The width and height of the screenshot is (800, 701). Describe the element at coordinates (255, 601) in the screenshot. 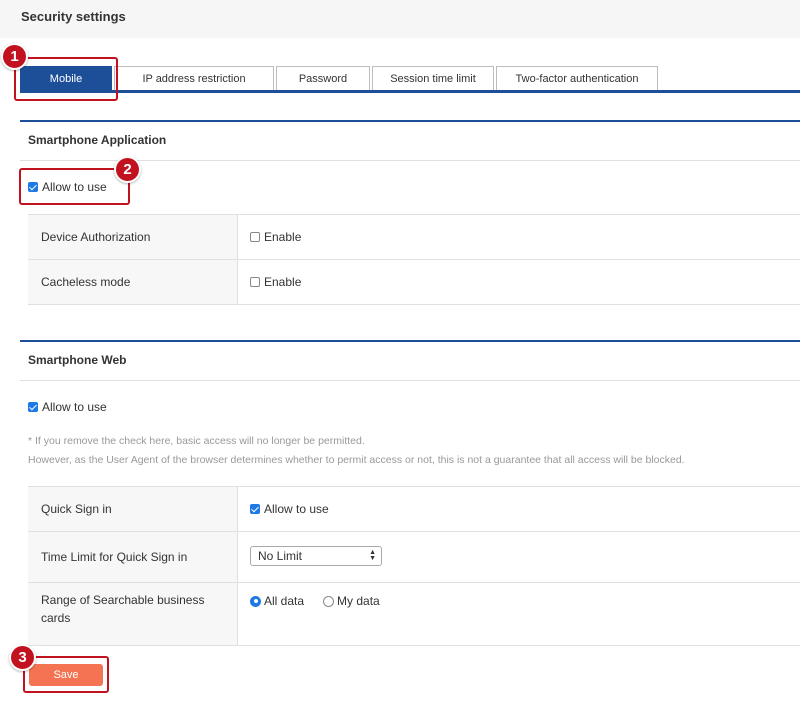

I see `radio-all-data` at that location.